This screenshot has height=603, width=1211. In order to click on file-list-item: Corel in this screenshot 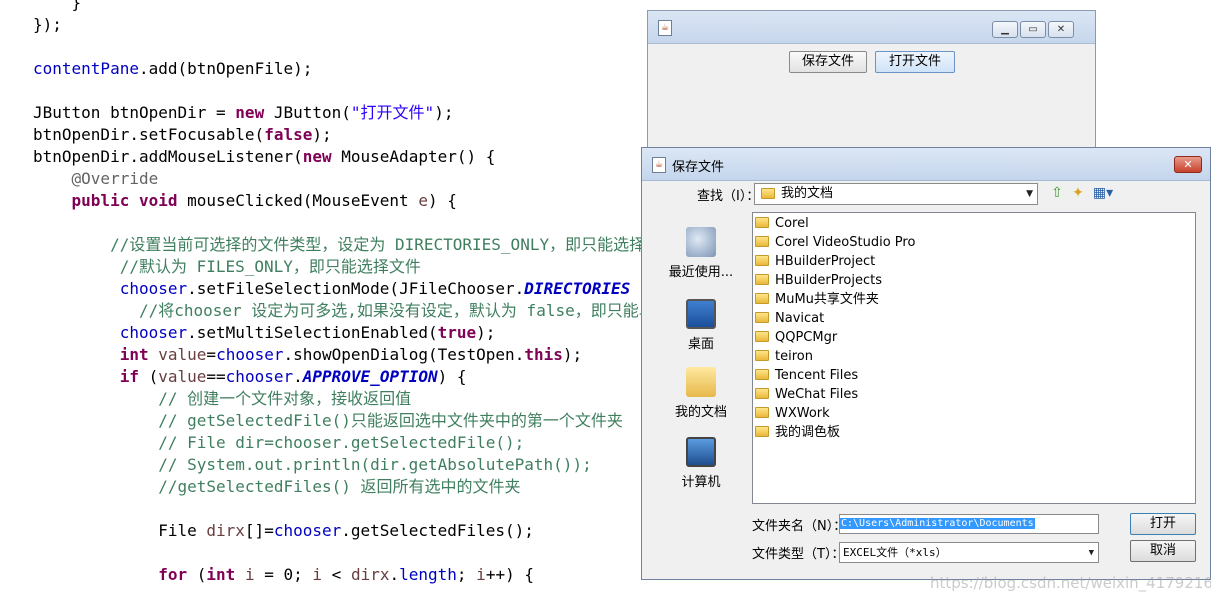, I will do `click(782, 223)`.